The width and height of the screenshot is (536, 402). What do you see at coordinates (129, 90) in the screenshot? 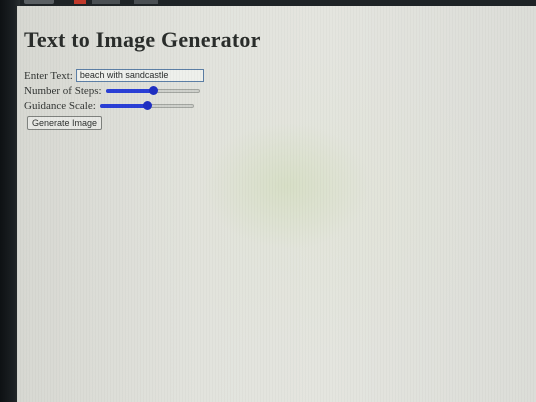
I see `steps-slider-fill` at bounding box center [129, 90].